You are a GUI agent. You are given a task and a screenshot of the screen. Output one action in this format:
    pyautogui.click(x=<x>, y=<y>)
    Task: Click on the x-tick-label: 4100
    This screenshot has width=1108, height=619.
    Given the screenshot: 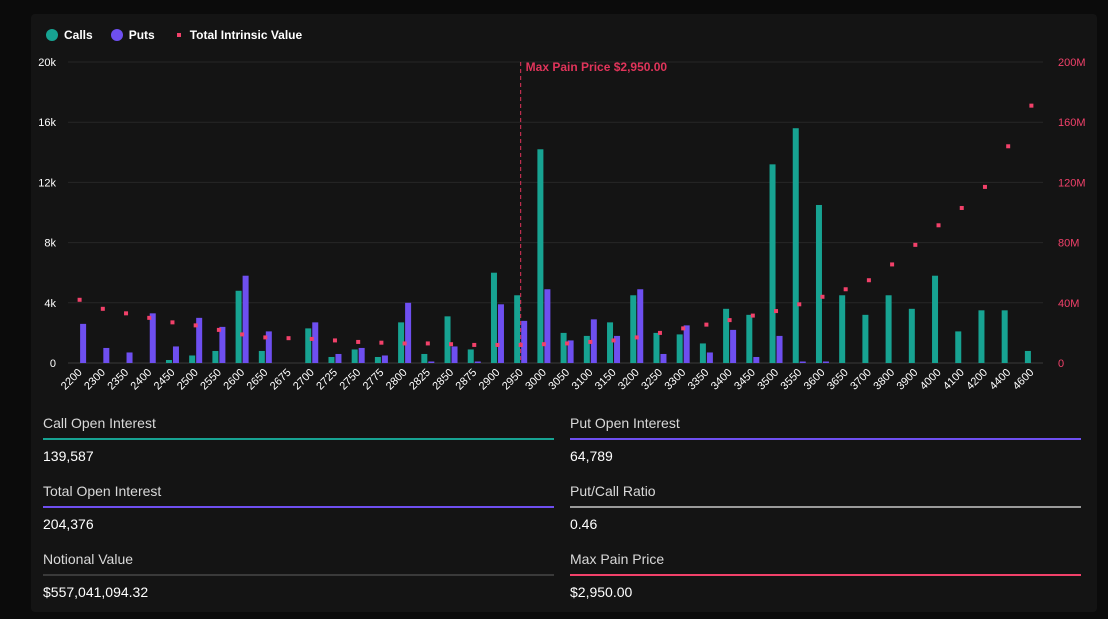 What is the action you would take?
    pyautogui.click(x=954, y=380)
    